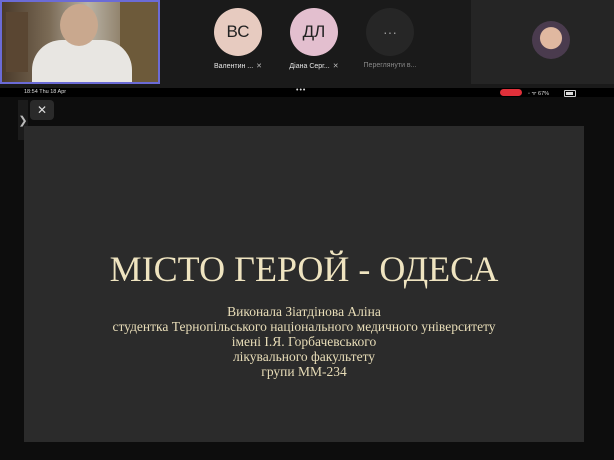 The image size is (614, 460). I want to click on shared-screen-statusbar: 18:54 Thu 18 Apr ••• ◦ ᯤ 67%, so click(307, 92).